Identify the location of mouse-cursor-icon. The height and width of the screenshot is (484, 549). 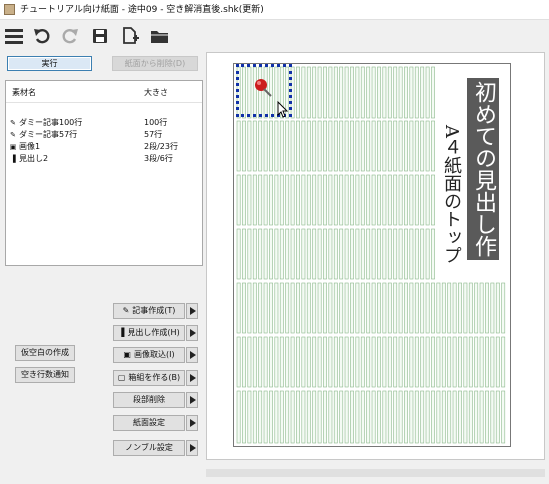
(283, 109).